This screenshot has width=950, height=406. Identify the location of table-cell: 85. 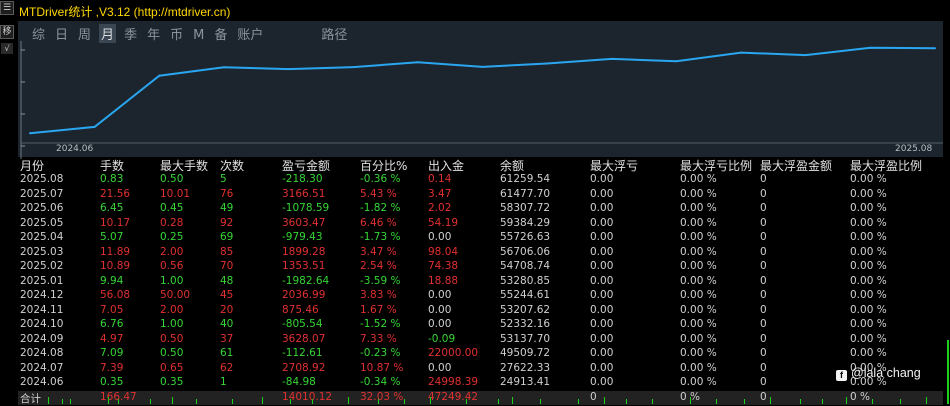
(227, 251).